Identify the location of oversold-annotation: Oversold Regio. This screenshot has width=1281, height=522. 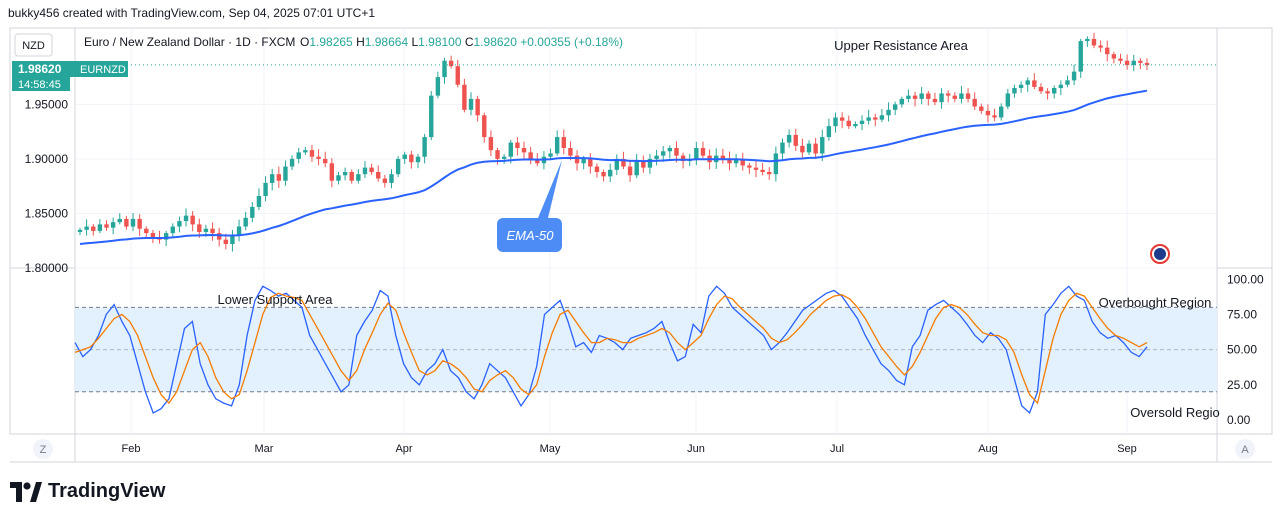
(1175, 412).